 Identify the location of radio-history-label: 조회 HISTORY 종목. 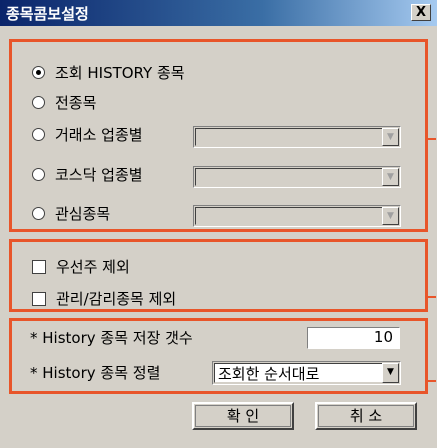
(120, 73).